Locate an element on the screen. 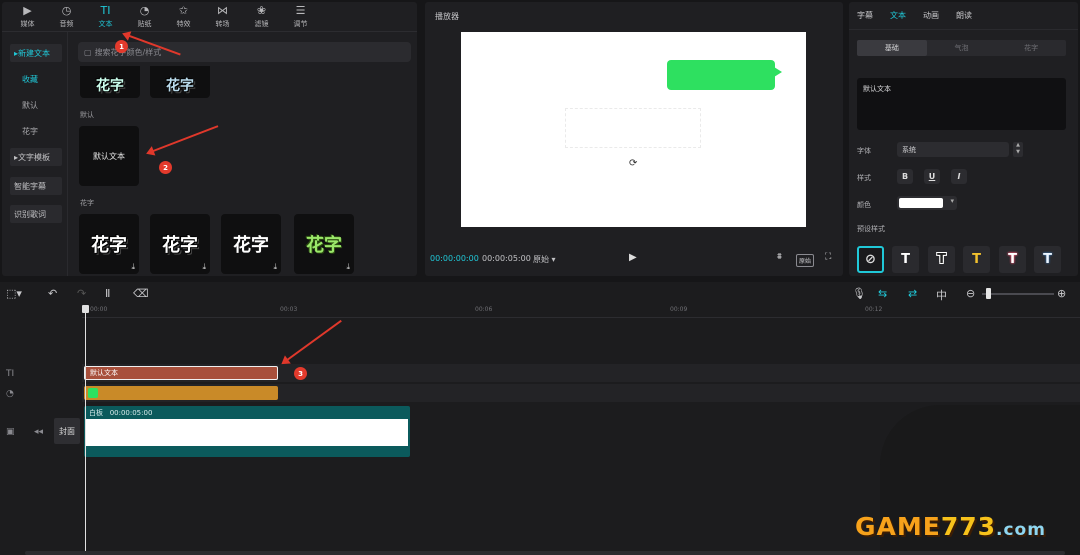  tool-filter: ❀ 滤镜 is located at coordinates (261, 17).